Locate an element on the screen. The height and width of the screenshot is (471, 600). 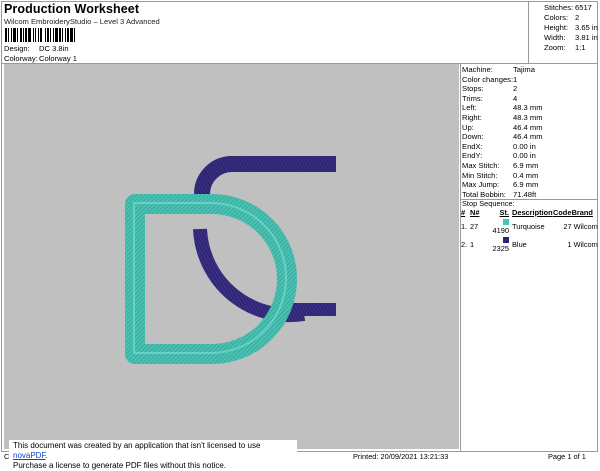
machine-info-label: Color changes: is located at coordinates (488, 79).